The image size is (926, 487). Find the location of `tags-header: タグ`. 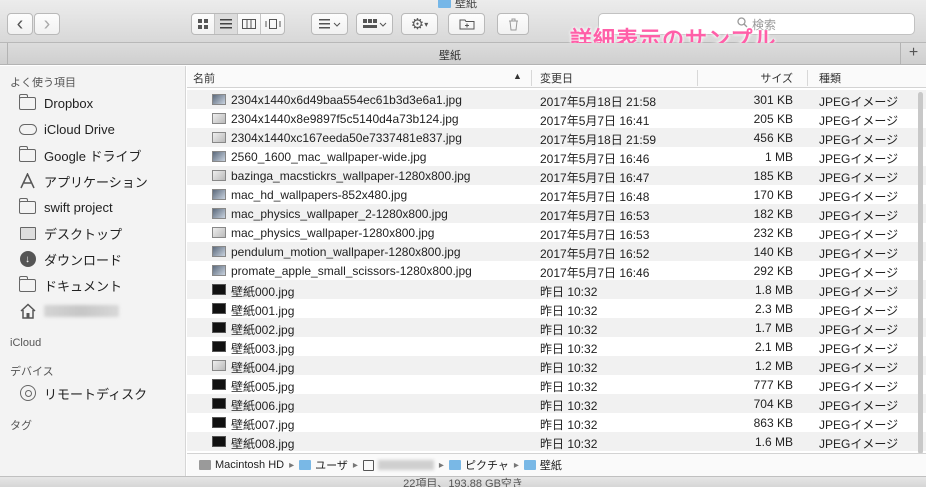

tags-header: タグ is located at coordinates (21, 426).